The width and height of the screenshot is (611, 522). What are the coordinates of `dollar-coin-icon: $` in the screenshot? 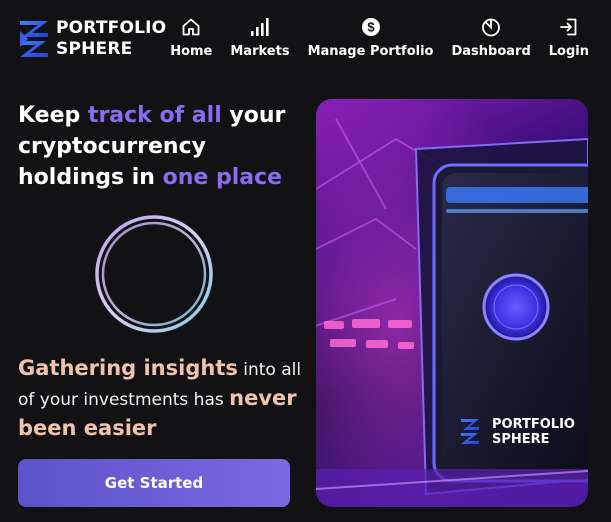 It's located at (371, 27).